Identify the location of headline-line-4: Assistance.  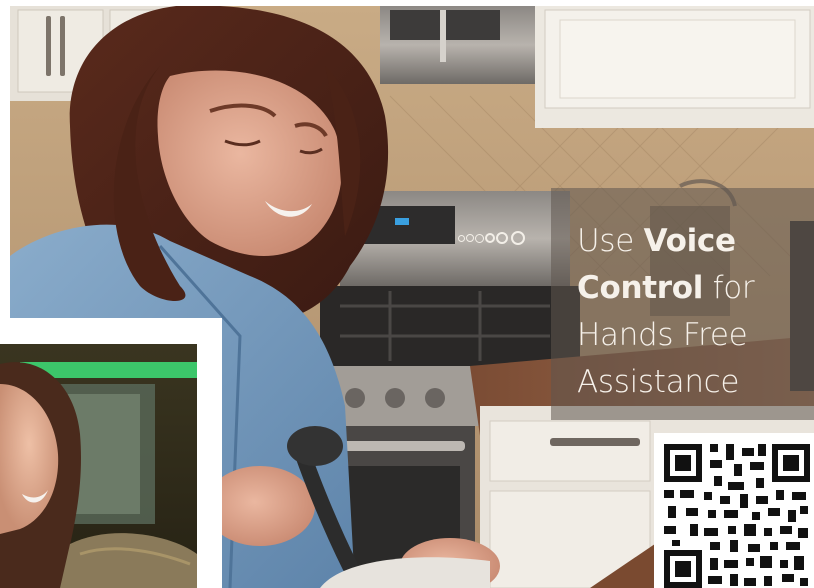
(658, 382).